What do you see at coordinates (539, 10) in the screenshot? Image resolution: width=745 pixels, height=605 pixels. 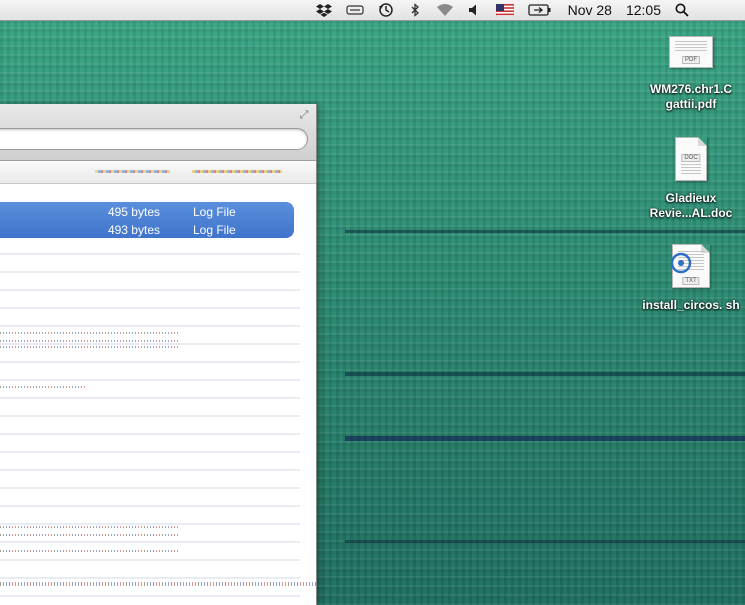 I see `battery-icon` at bounding box center [539, 10].